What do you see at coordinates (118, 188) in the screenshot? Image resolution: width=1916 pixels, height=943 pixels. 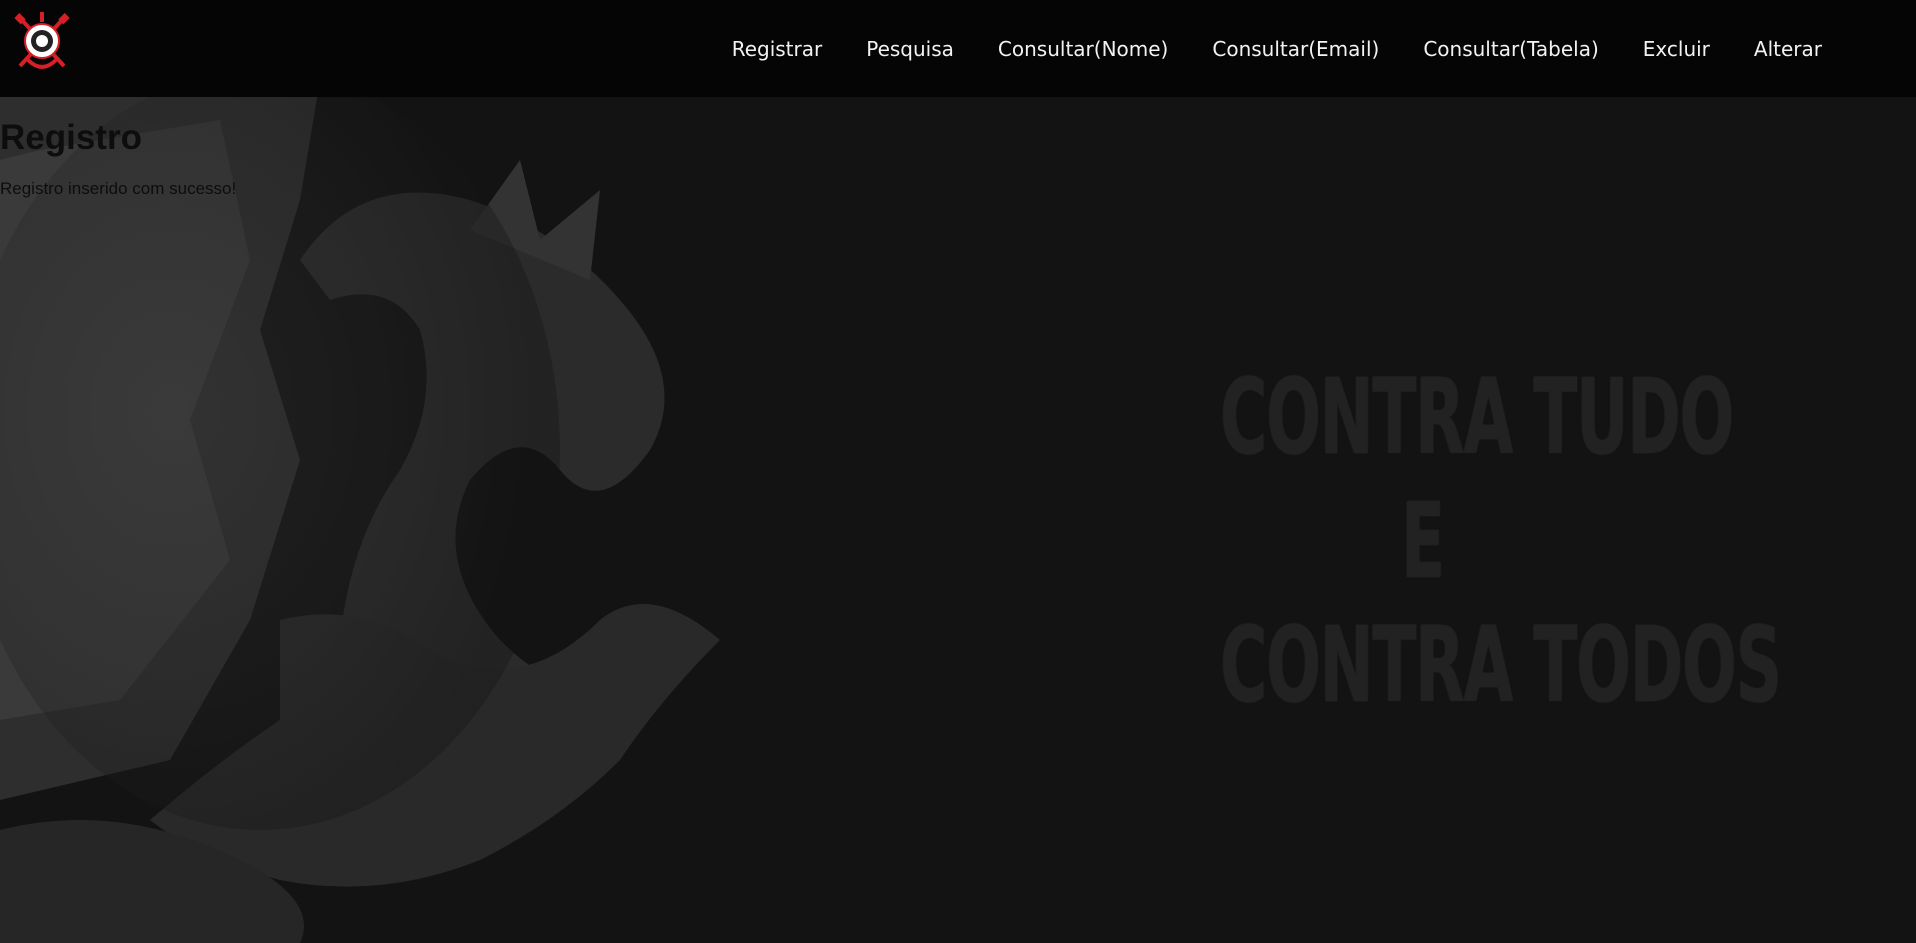 I see `status-message: Registro inserido com sucesso!` at bounding box center [118, 188].